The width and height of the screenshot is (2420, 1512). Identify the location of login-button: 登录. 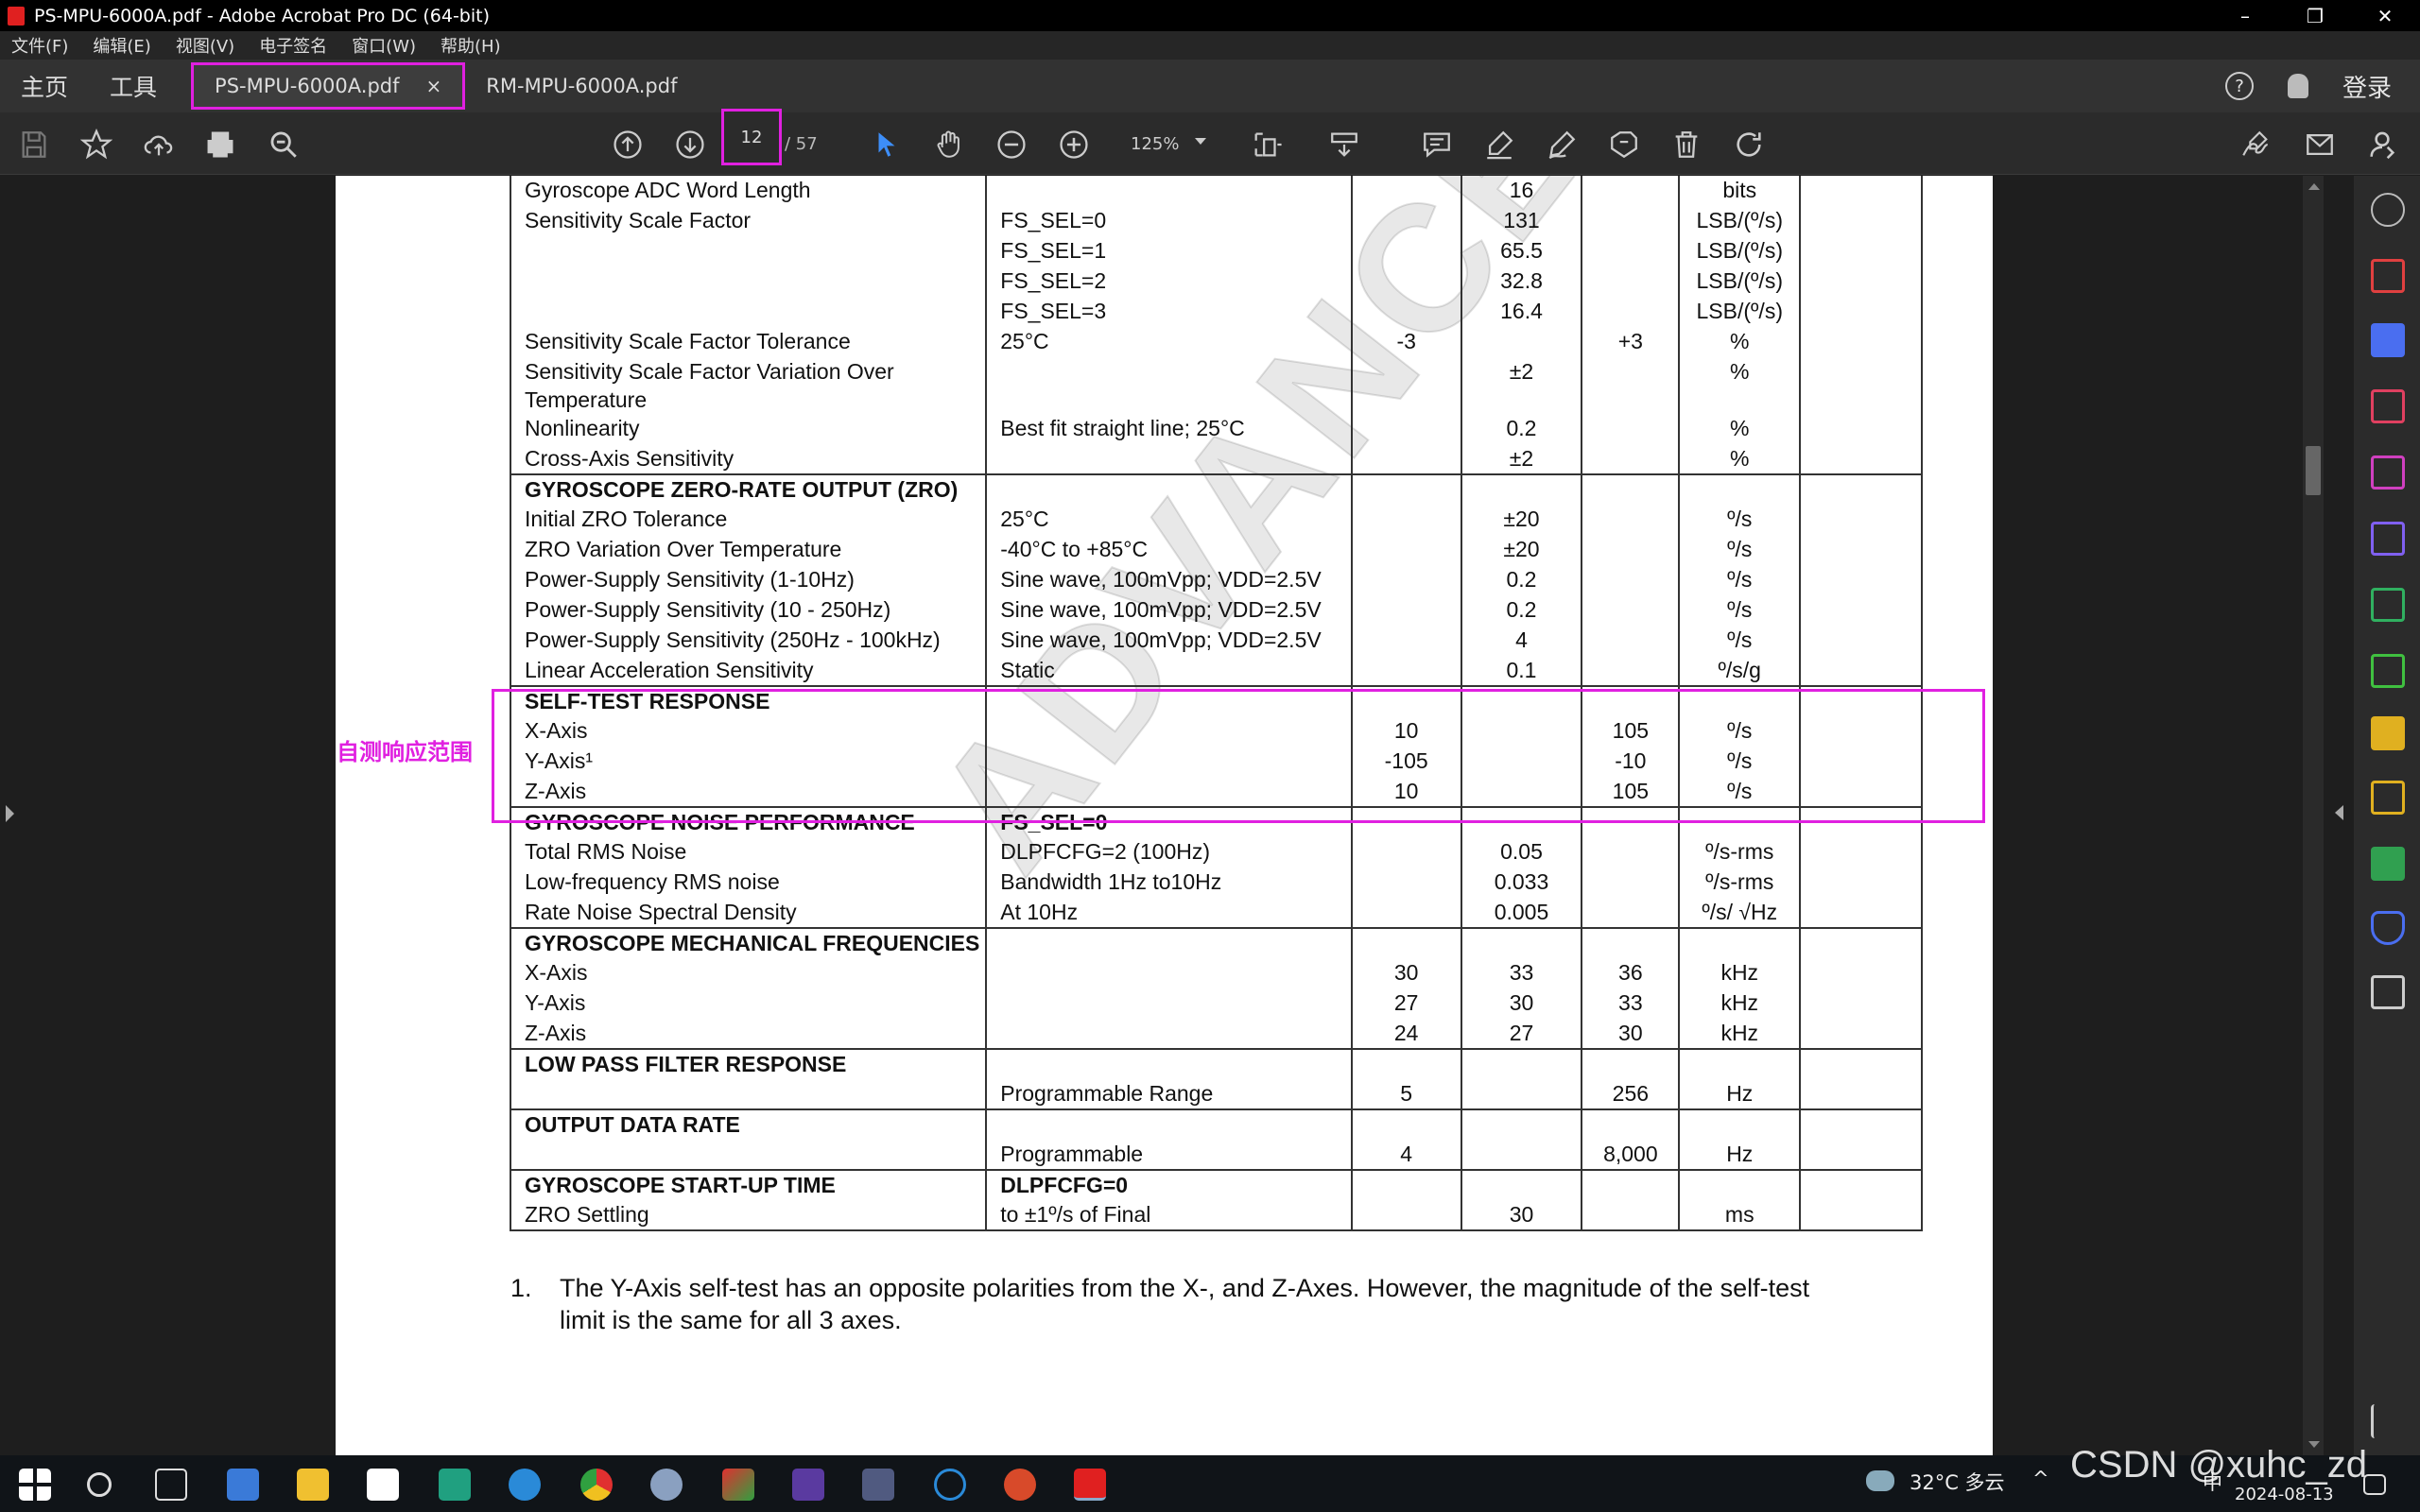
(2367, 86).